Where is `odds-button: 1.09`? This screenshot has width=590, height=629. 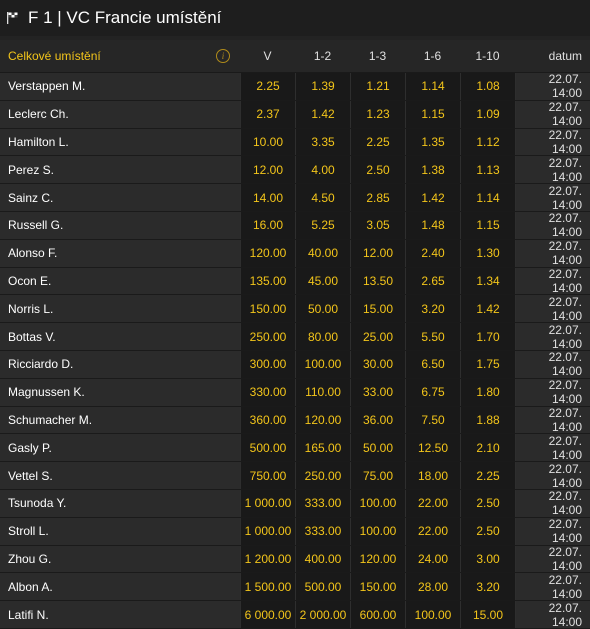 odds-button: 1.09 is located at coordinates (487, 114).